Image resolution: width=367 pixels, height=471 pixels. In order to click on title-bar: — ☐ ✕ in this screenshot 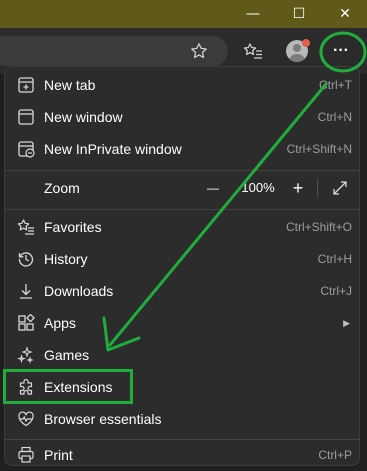, I will do `click(183, 14)`.